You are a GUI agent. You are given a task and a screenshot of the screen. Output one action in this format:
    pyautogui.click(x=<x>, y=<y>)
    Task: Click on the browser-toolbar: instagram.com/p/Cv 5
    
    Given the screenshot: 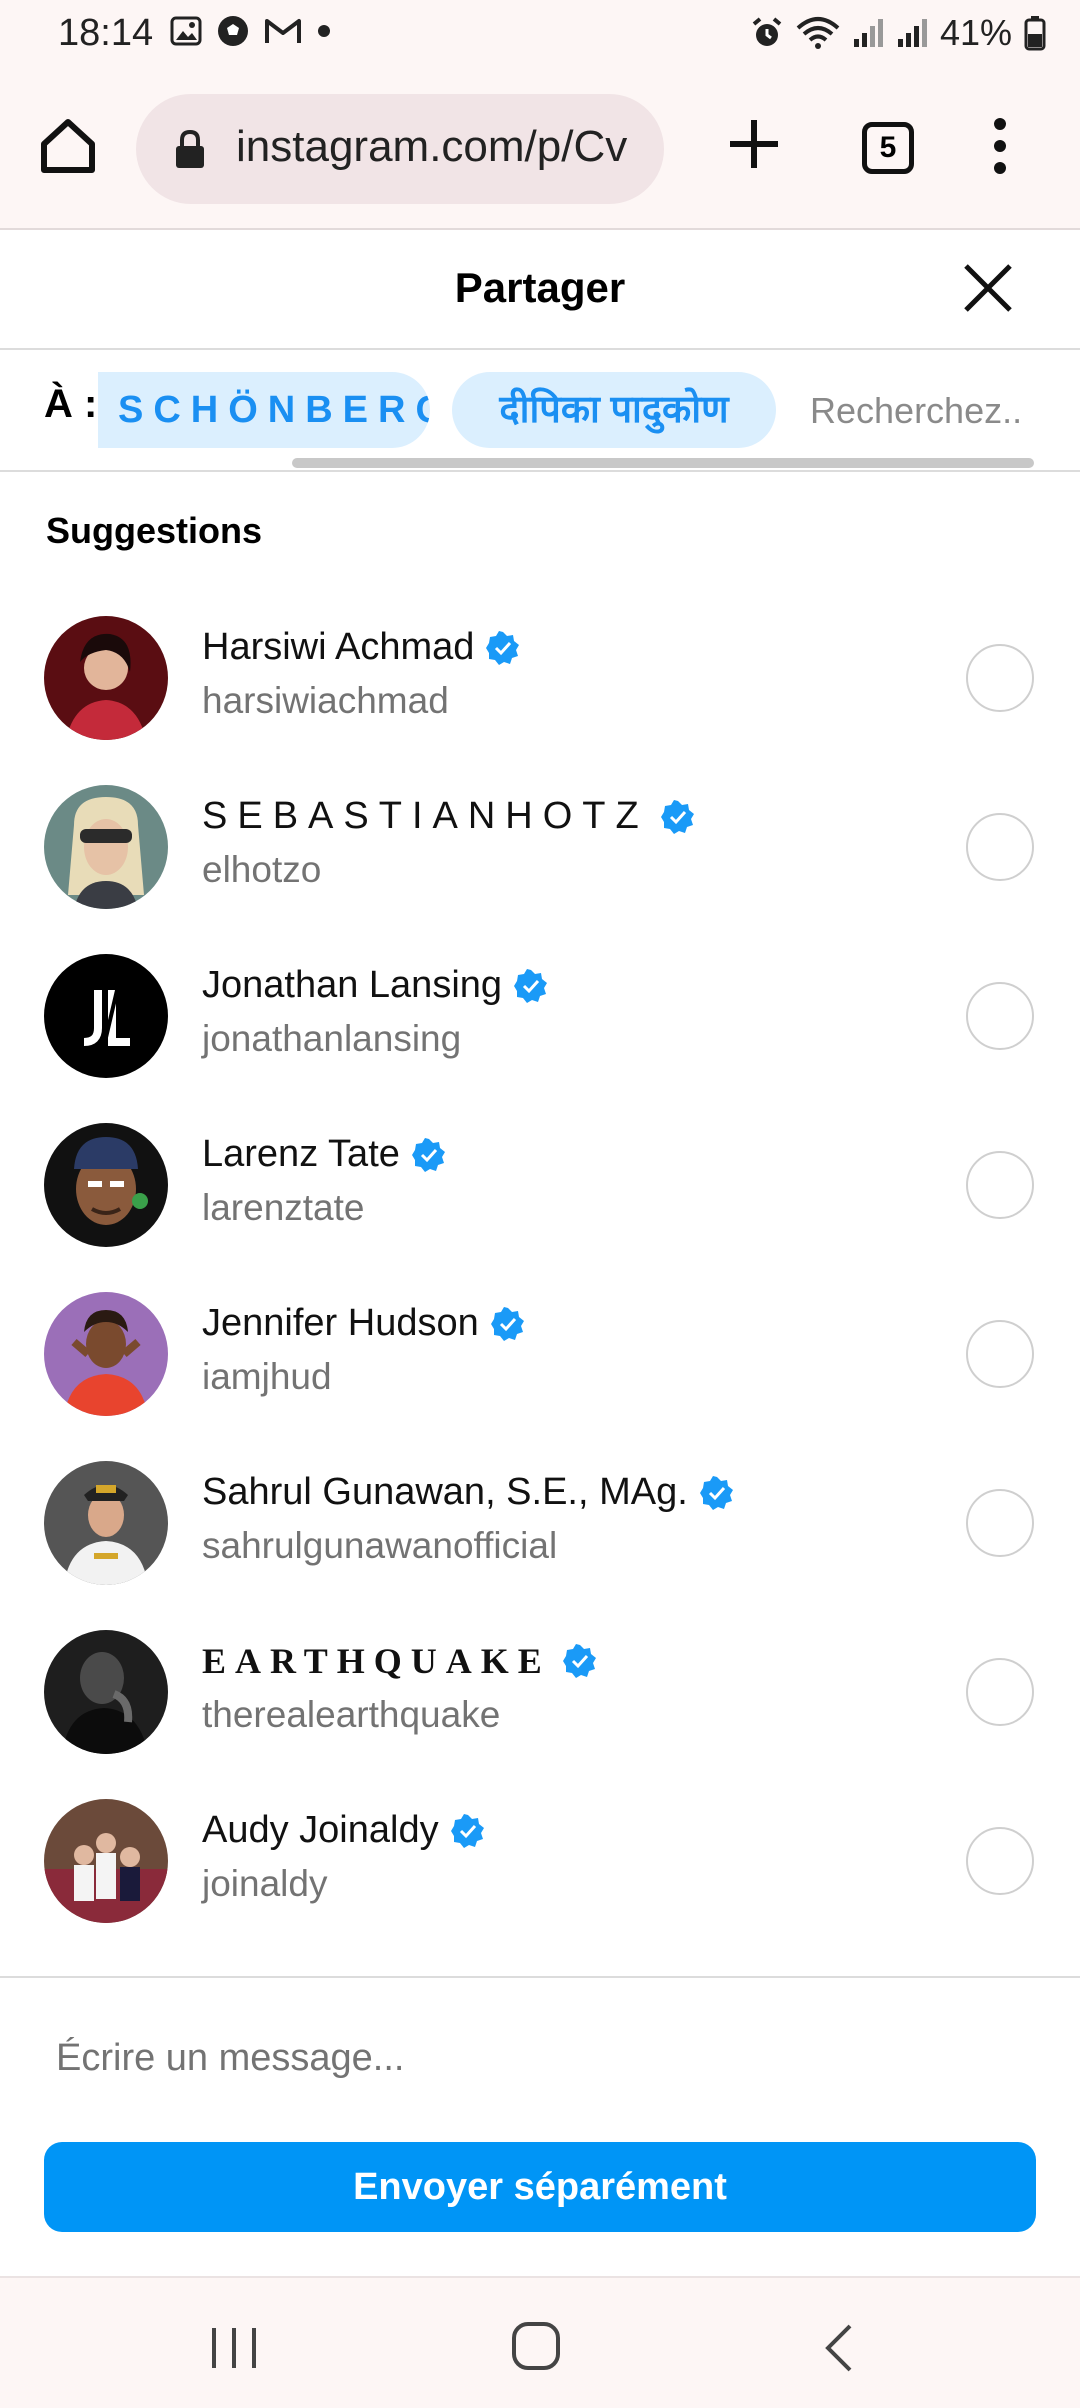 What is the action you would take?
    pyautogui.click(x=540, y=149)
    